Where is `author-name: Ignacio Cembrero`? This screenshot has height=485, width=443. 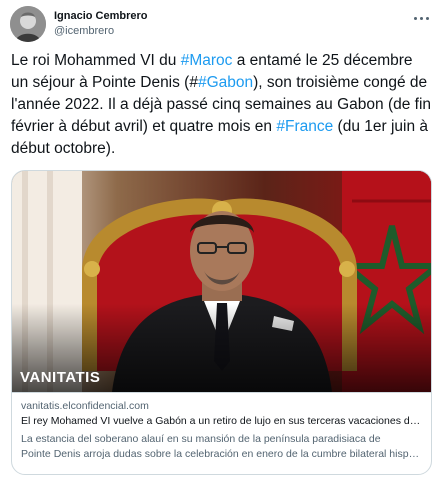
author-name: Ignacio Cembrero is located at coordinates (101, 16).